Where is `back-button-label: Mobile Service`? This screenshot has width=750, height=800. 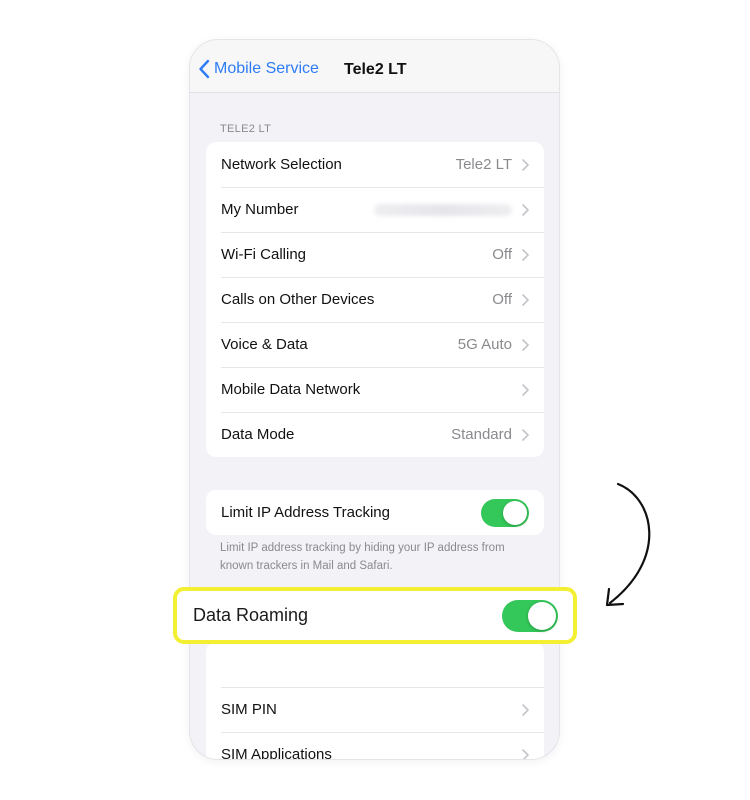 back-button-label: Mobile Service is located at coordinates (266, 68).